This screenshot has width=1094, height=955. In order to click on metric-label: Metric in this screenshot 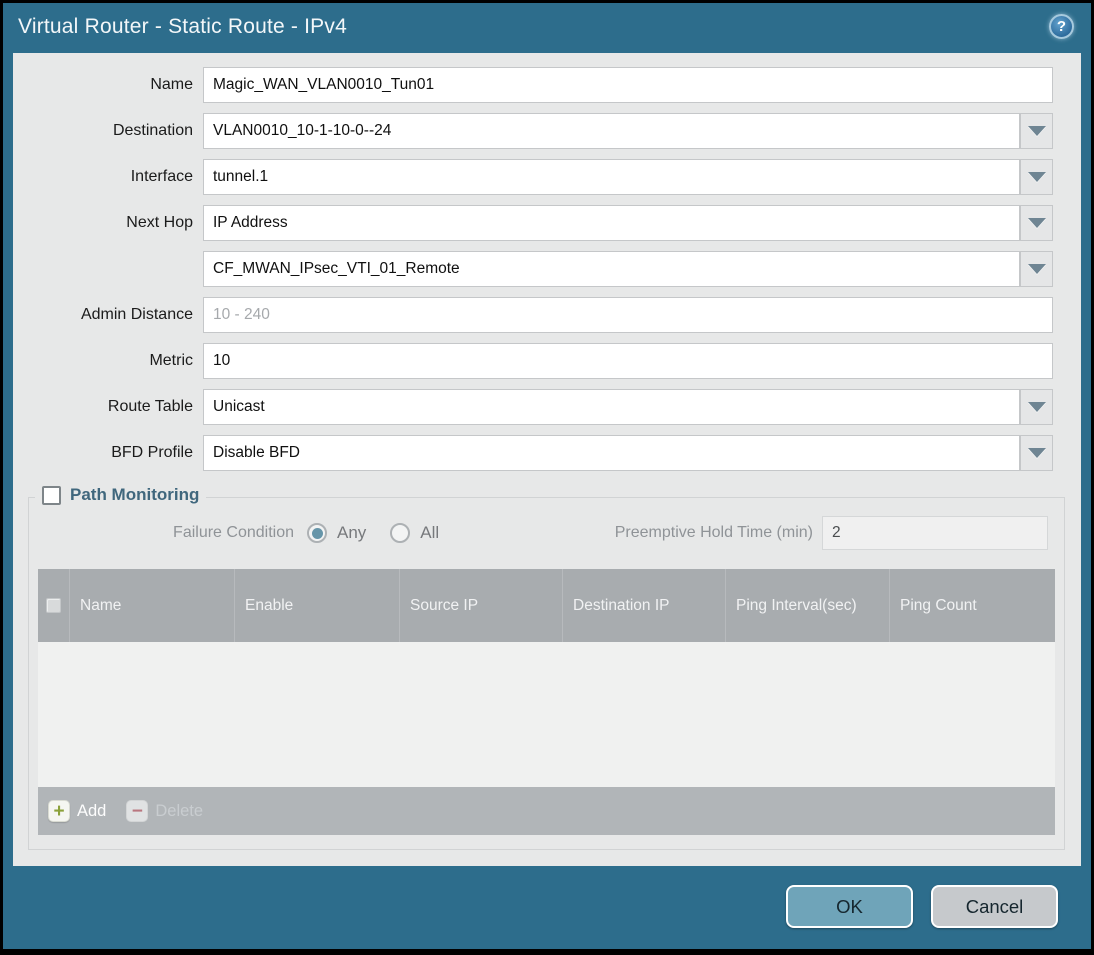, I will do `click(171, 360)`.